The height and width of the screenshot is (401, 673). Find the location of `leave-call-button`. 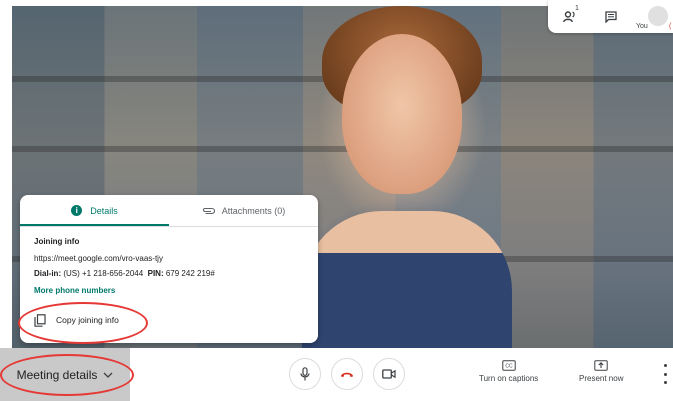

leave-call-button is located at coordinates (347, 374).